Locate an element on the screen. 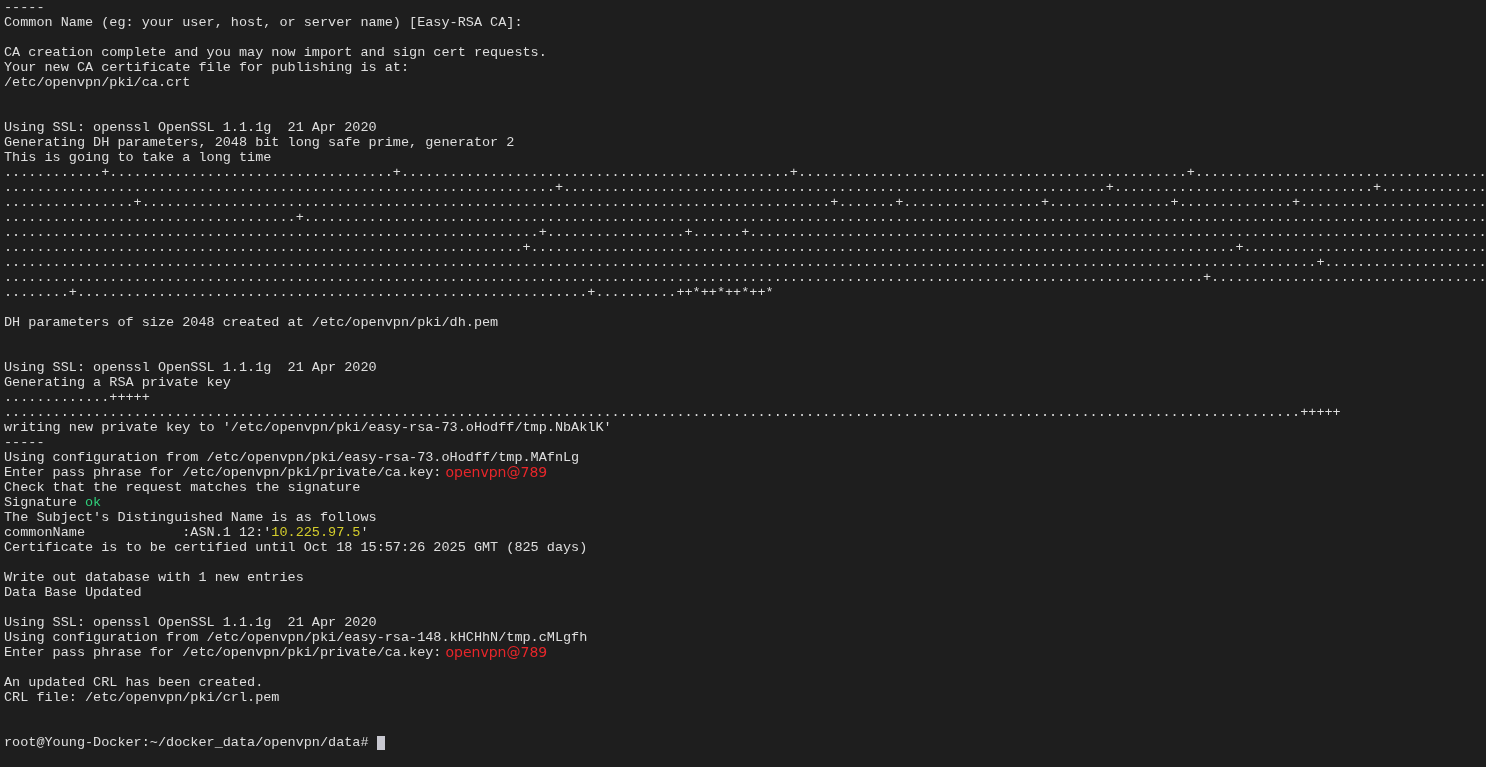  terminal-output: Common Name (eg: your user, host, or server name) [Easy-RSA CA]: is located at coordinates (263, 22).